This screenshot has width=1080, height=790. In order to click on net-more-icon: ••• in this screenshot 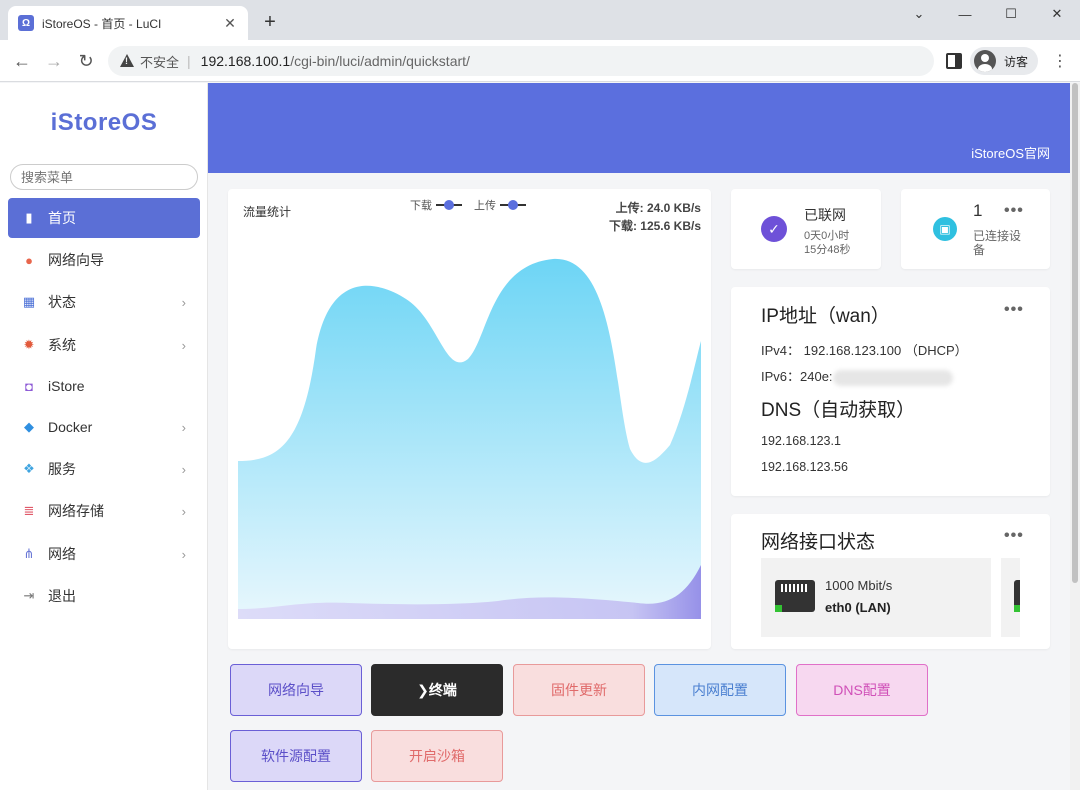, I will do `click(1014, 536)`.